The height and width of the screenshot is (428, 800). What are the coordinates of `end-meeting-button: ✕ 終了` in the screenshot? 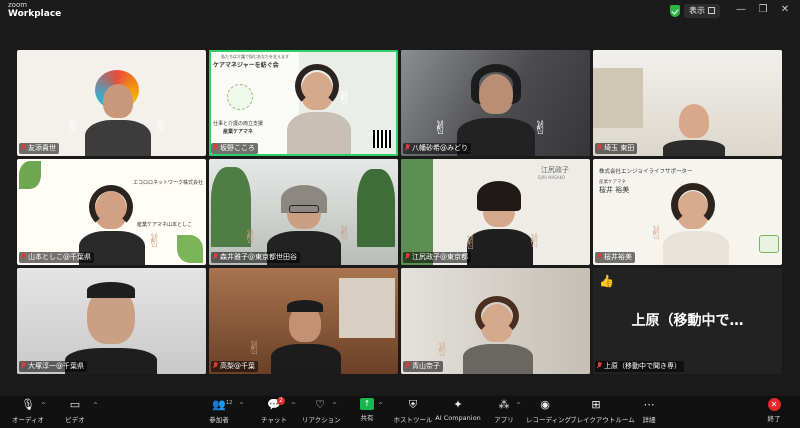 It's located at (774, 410).